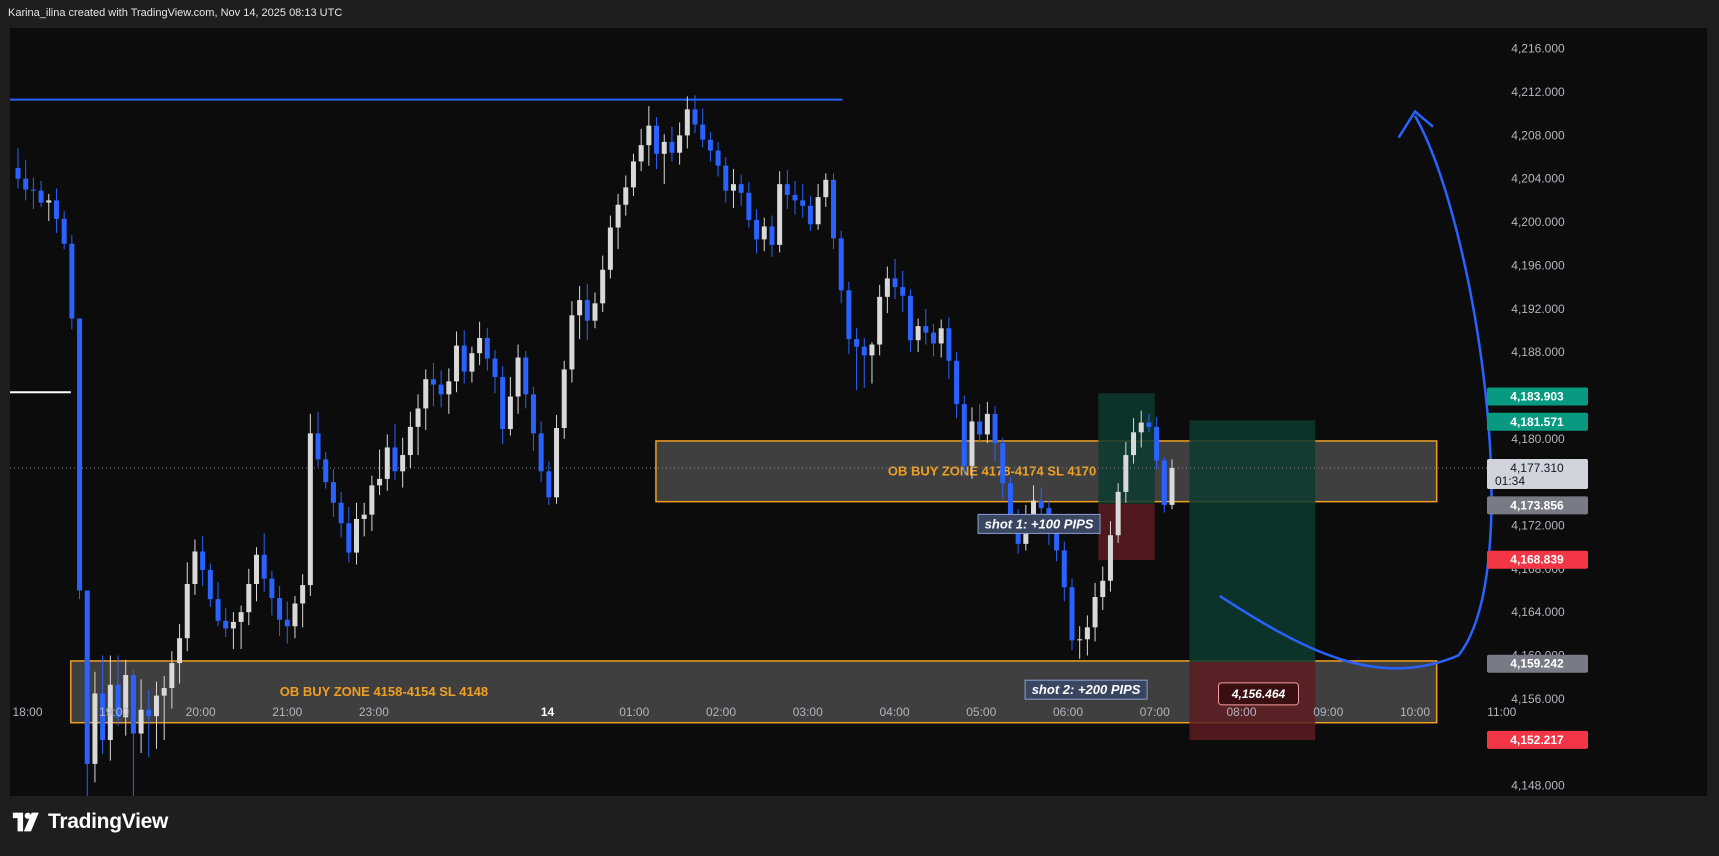  I want to click on time-tick-label: 10:00, so click(1415, 712).